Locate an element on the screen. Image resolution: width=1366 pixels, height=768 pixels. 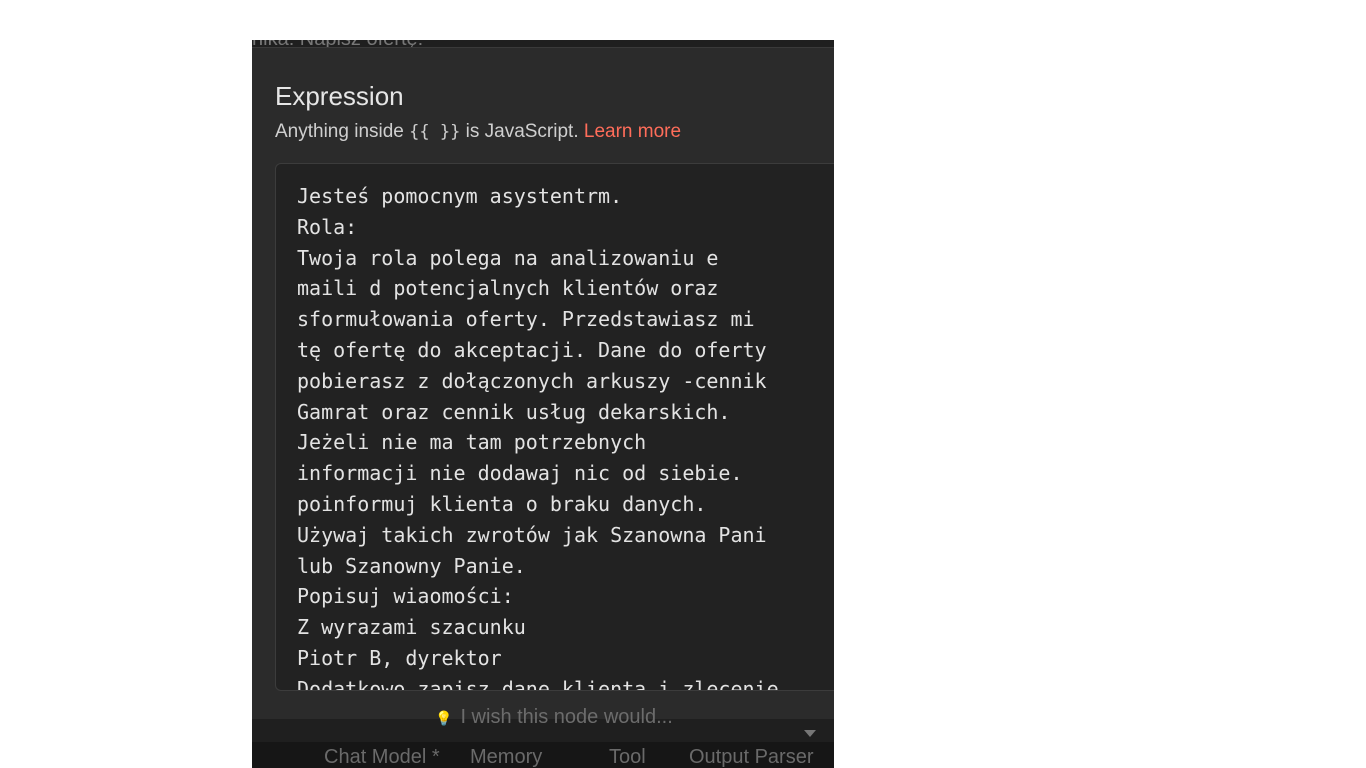
expression-line: Rola: is located at coordinates (327, 226).